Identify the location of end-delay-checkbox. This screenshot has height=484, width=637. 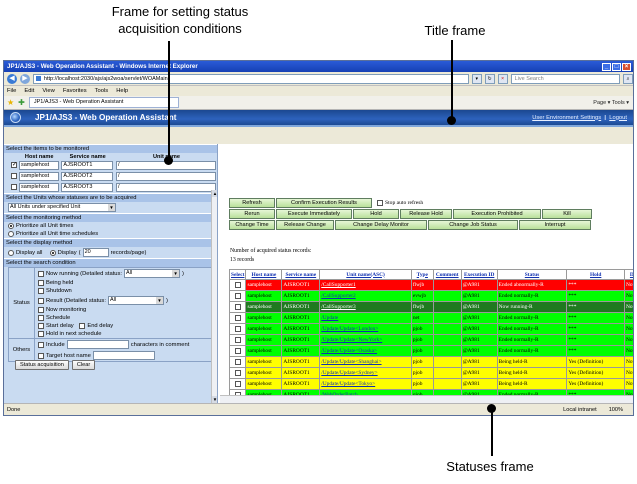
(82, 326).